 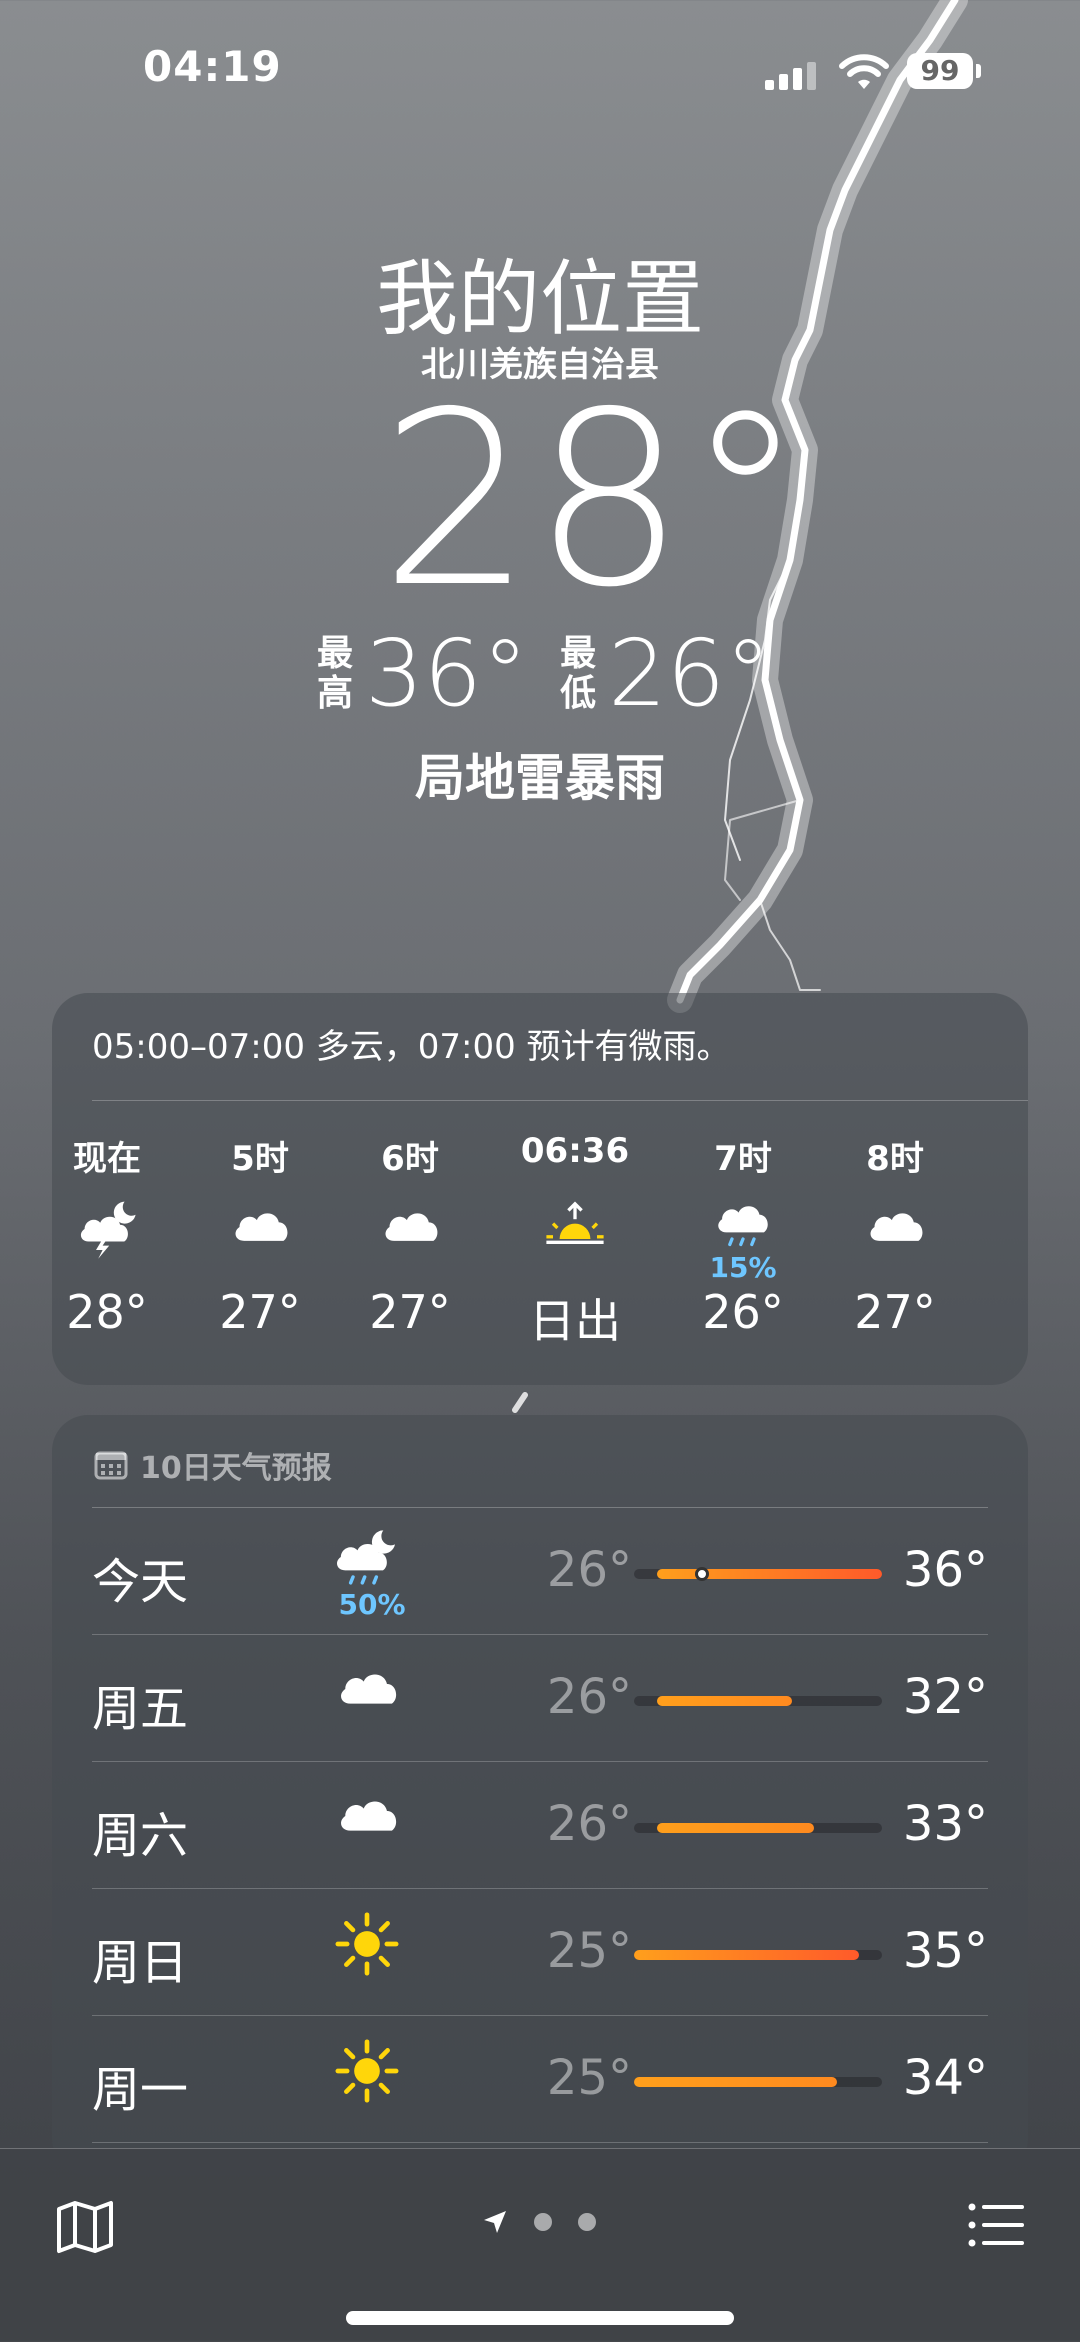 I want to click on high-low-row: 最高 36° 最低 26°, so click(x=558, y=674).